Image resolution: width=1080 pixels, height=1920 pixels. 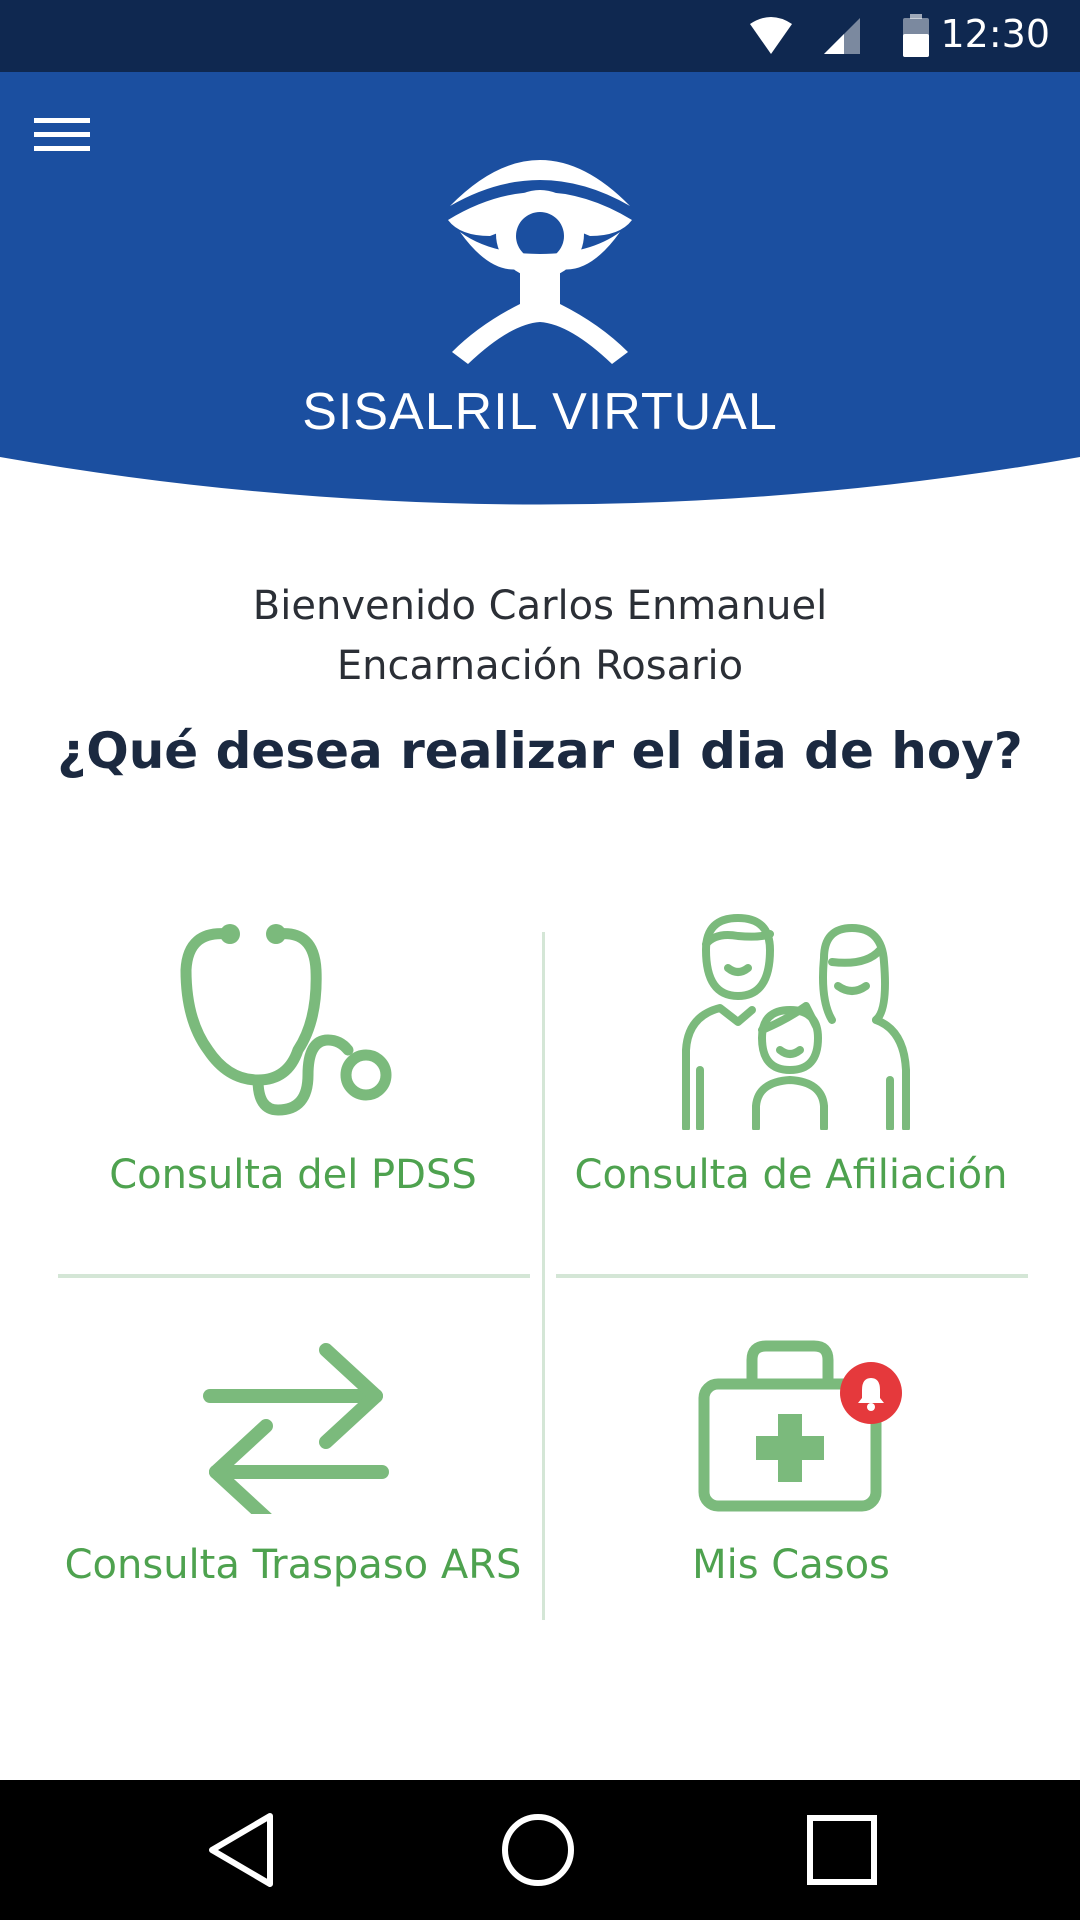 What do you see at coordinates (293, 1565) in the screenshot?
I see `tile-label: Consulta Traspaso ARS` at bounding box center [293, 1565].